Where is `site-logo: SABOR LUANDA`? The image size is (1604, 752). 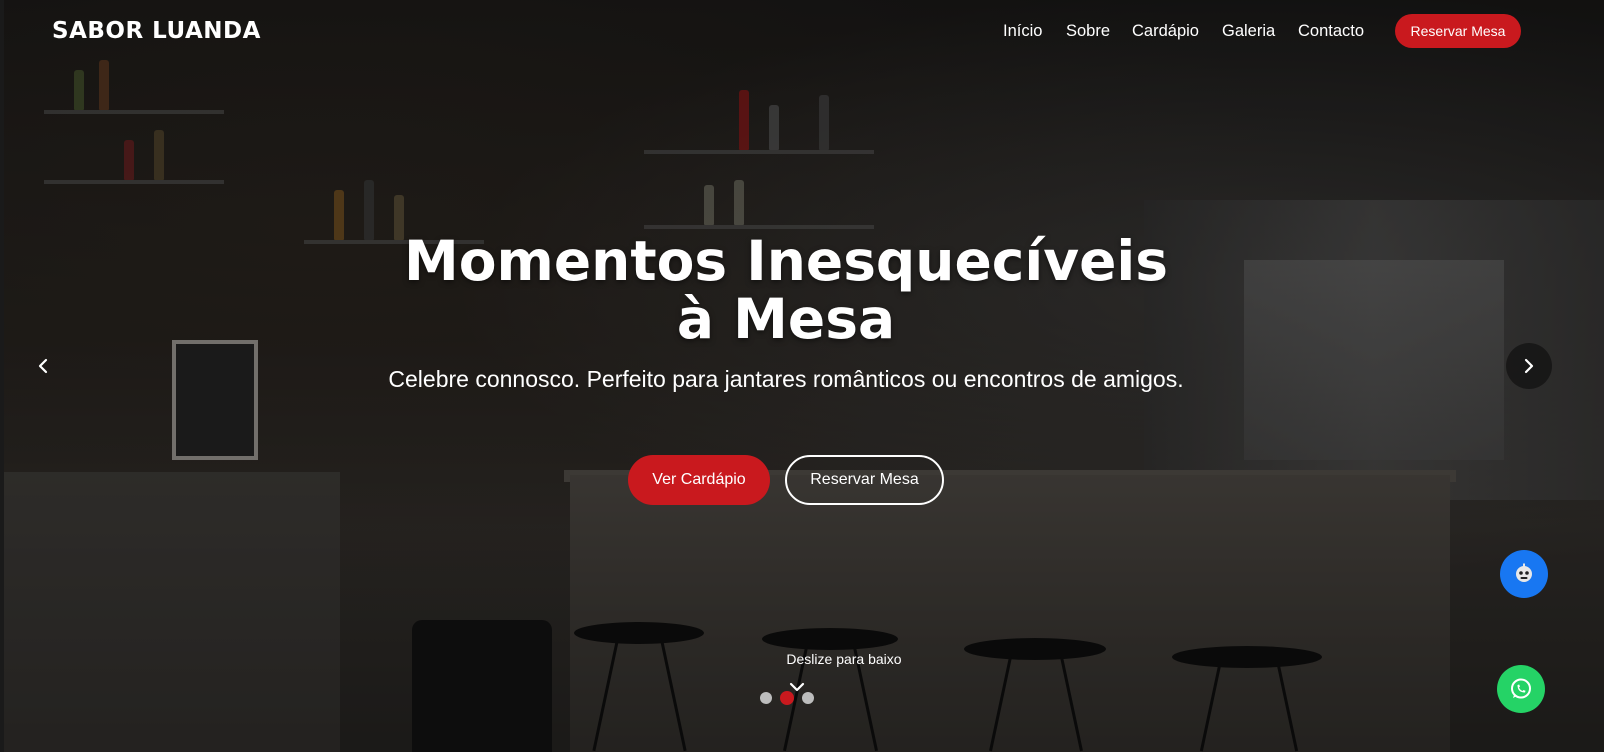
site-logo: SABOR LUANDA is located at coordinates (156, 31).